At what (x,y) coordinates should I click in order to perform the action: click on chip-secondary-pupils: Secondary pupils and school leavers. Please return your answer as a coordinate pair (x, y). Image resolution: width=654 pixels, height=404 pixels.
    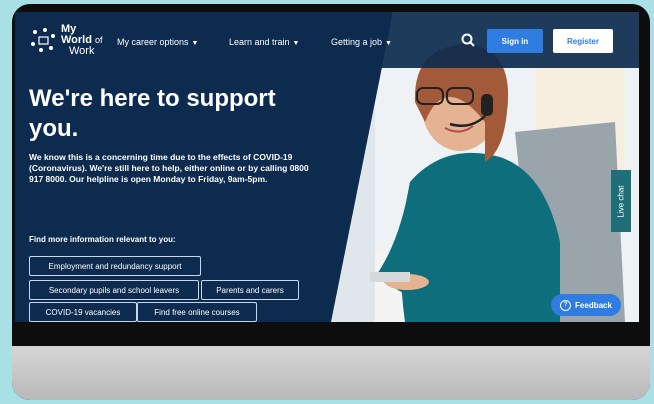
    Looking at the image, I should click on (114, 290).